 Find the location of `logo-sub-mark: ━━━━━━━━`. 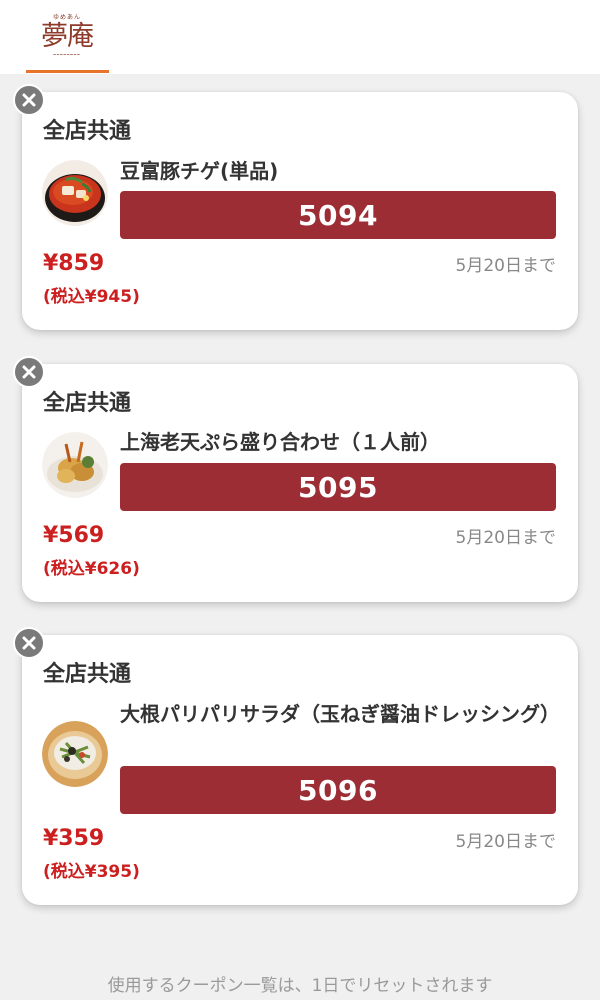

logo-sub-mark: ━━━━━━━━ is located at coordinates (67, 54).